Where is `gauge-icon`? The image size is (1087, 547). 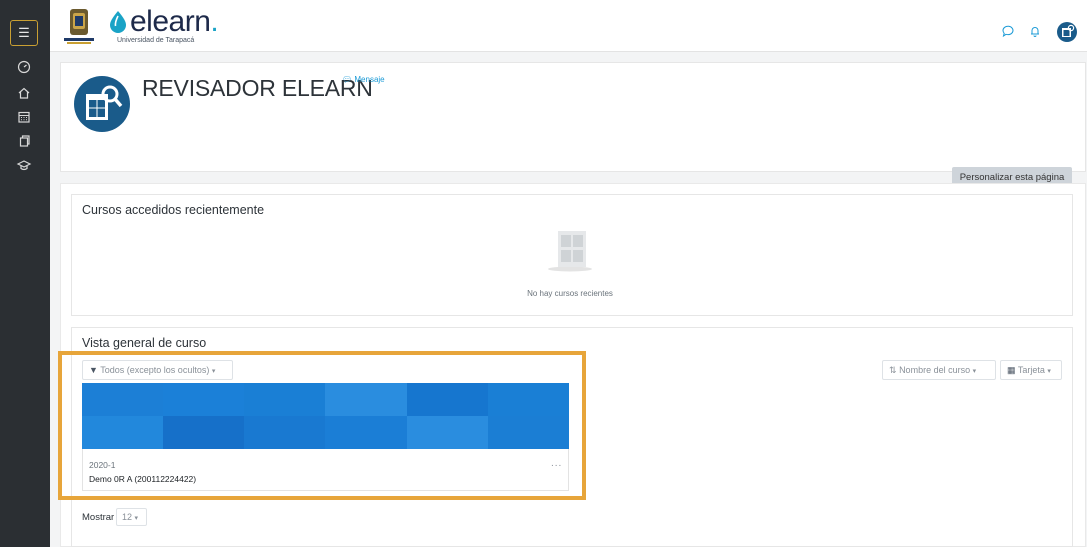 gauge-icon is located at coordinates (24, 67).